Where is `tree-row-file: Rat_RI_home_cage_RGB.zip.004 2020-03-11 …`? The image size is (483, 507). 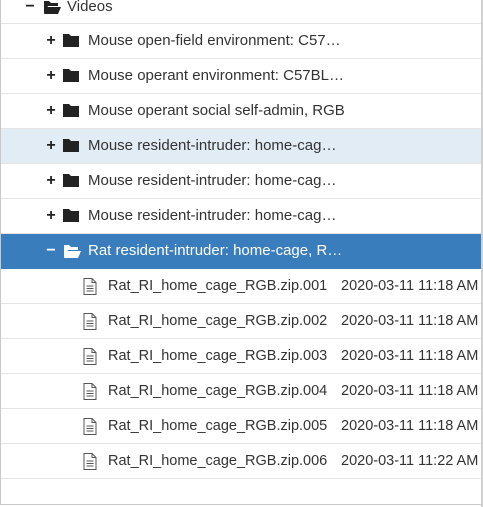
tree-row-file: Rat_RI_home_cage_RGB.zip.004 2020-03-11 … is located at coordinates (241, 391).